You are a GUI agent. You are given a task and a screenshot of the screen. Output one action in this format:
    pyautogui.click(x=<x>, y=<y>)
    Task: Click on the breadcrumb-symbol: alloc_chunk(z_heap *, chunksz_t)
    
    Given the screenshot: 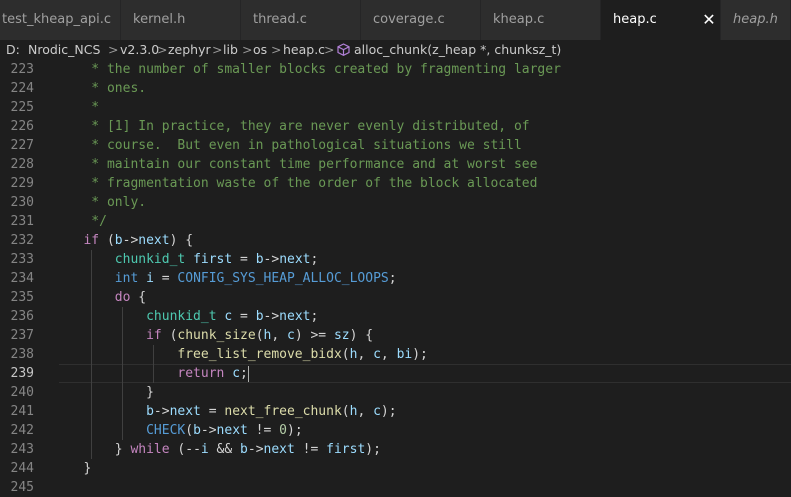 What is the action you would take?
    pyautogui.click(x=457, y=50)
    